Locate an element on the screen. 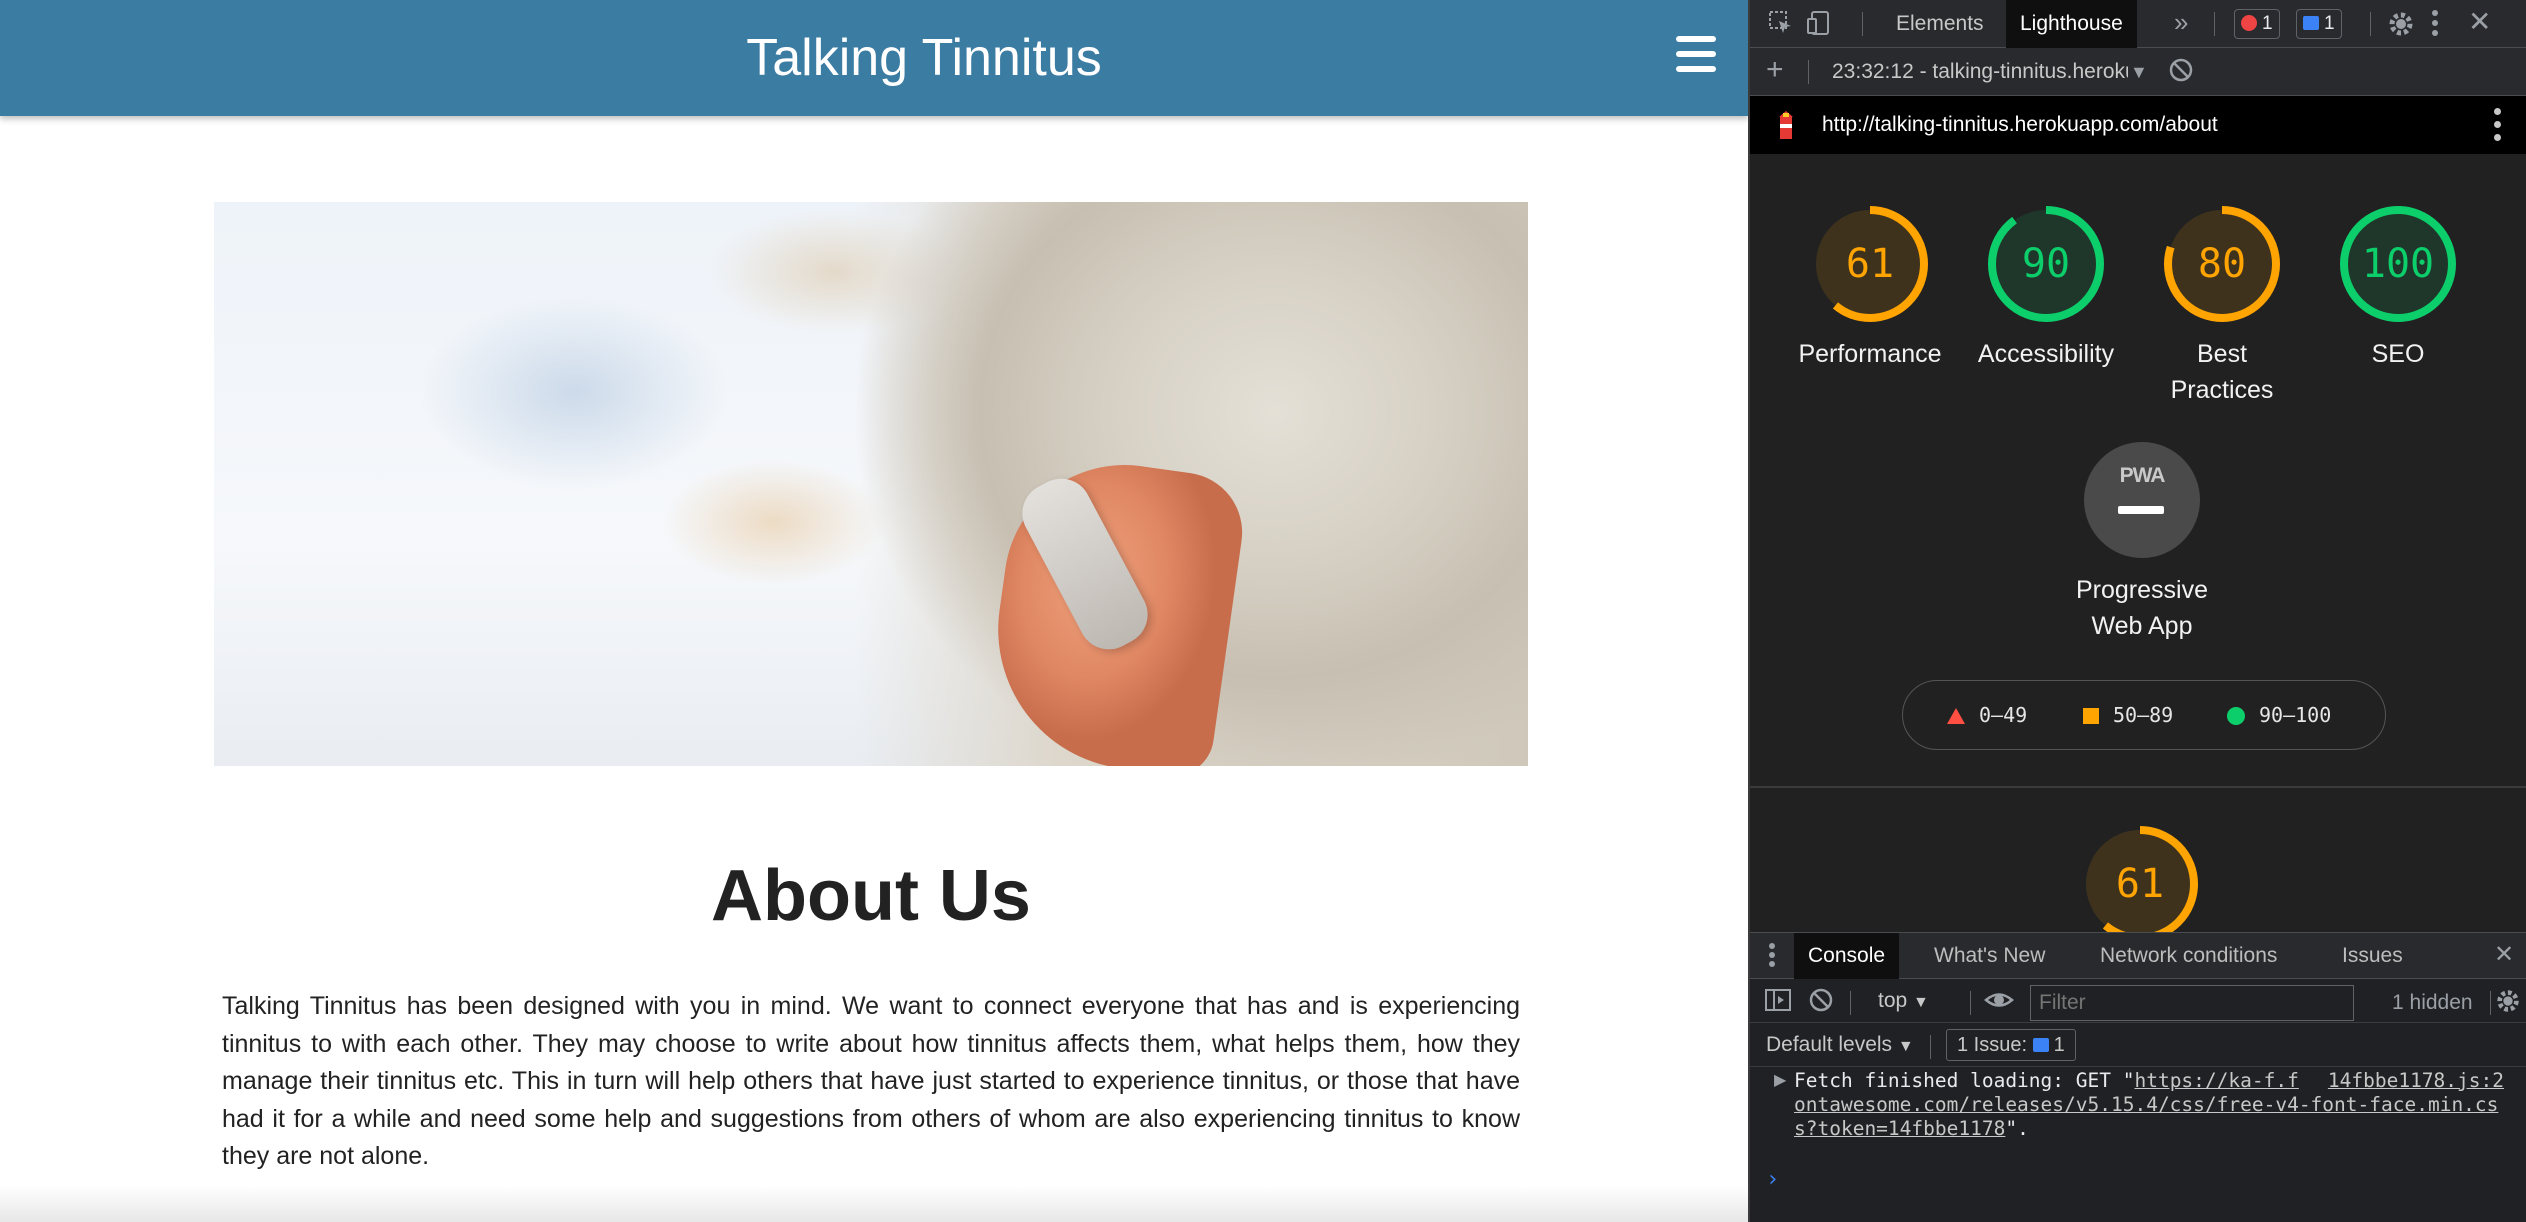  issue-count-badge: 1 is located at coordinates (2319, 24).